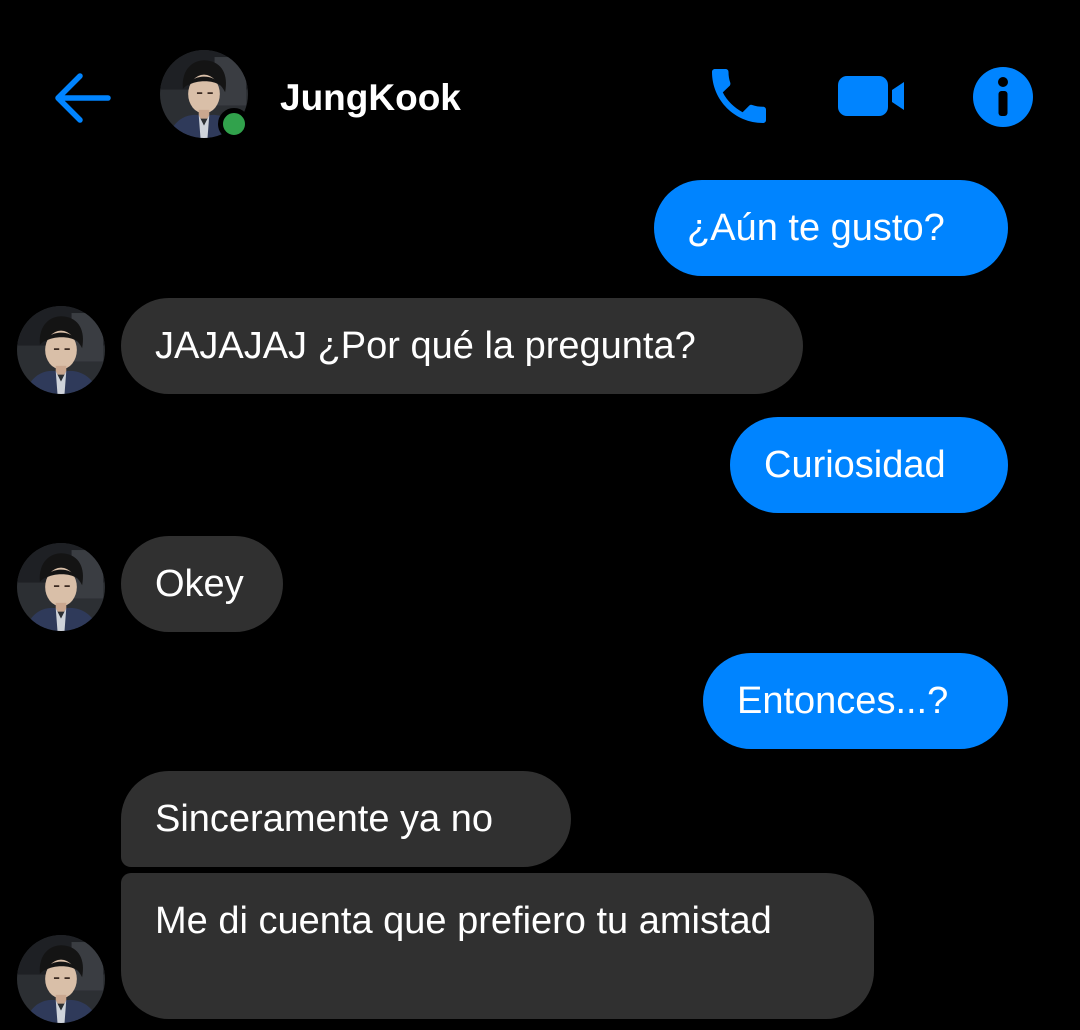  I want to click on info-icon, so click(1003, 97).